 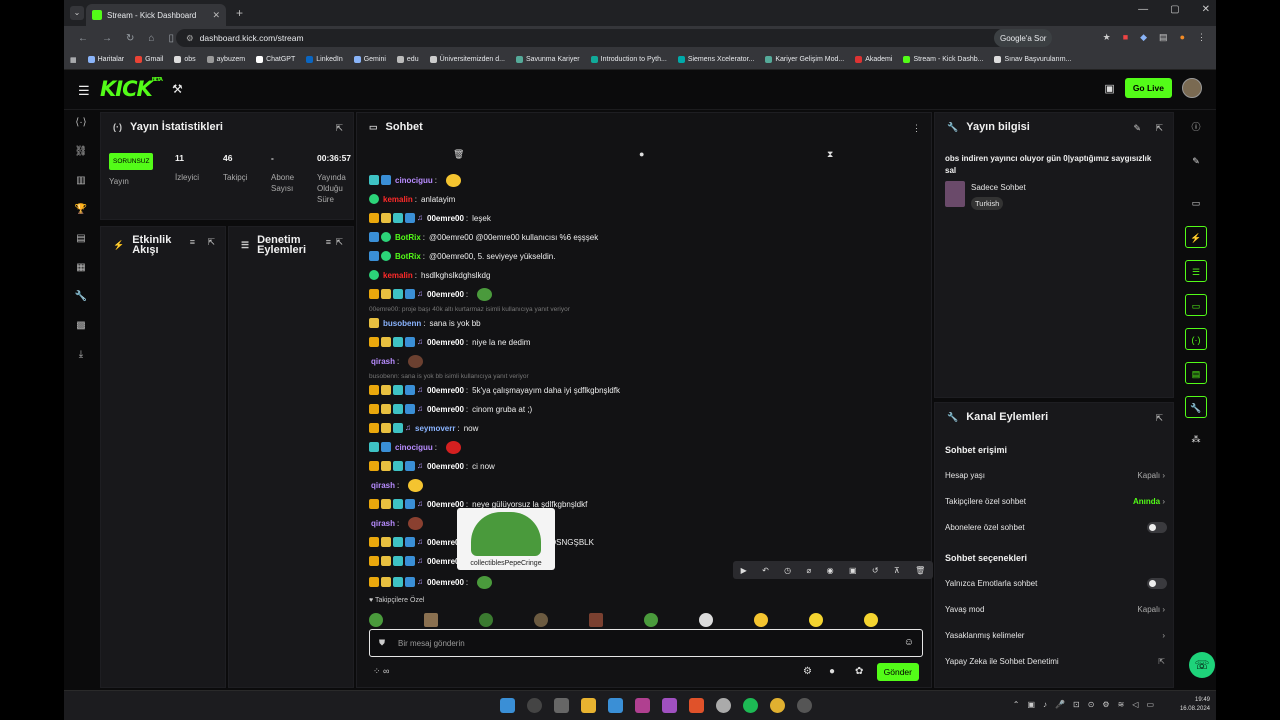 I want to click on chat-message: ♫ 00emre00:, so click(x=431, y=294).